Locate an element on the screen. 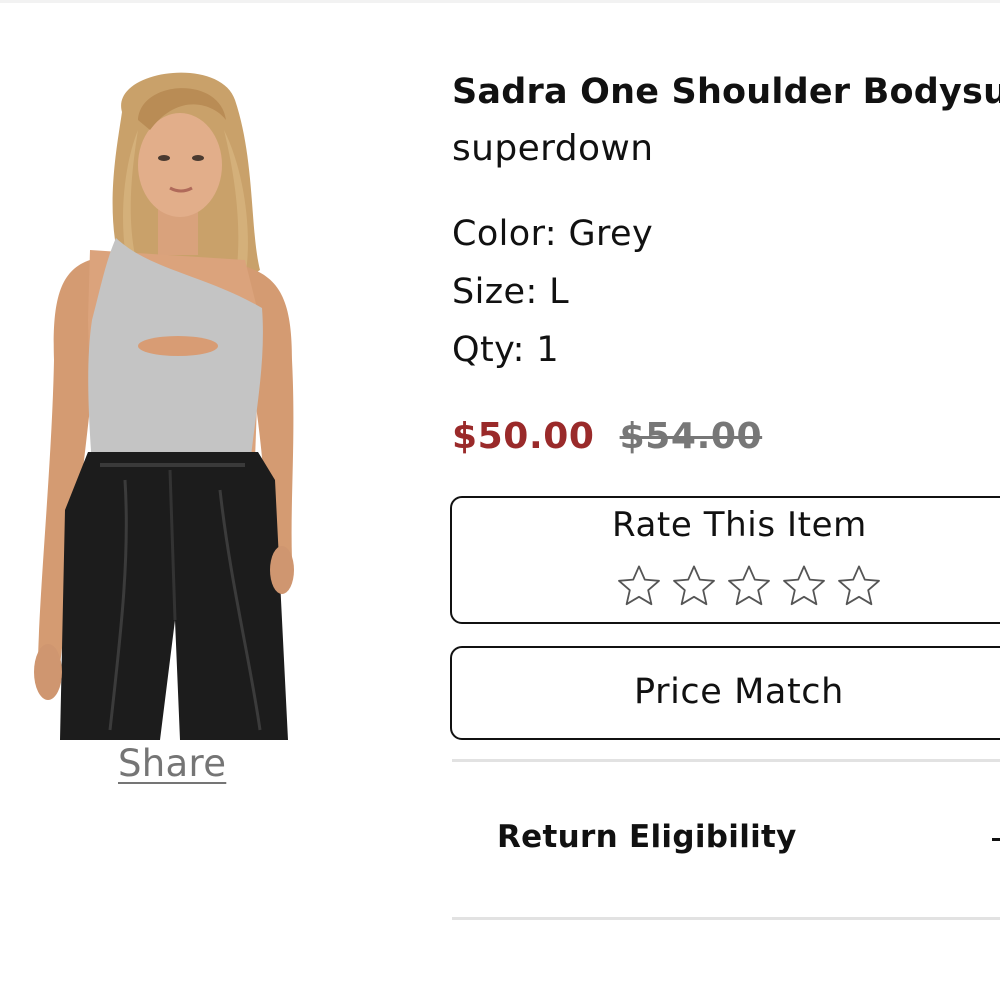 The height and width of the screenshot is (1000, 1000). share-link: Share is located at coordinates (172, 763).